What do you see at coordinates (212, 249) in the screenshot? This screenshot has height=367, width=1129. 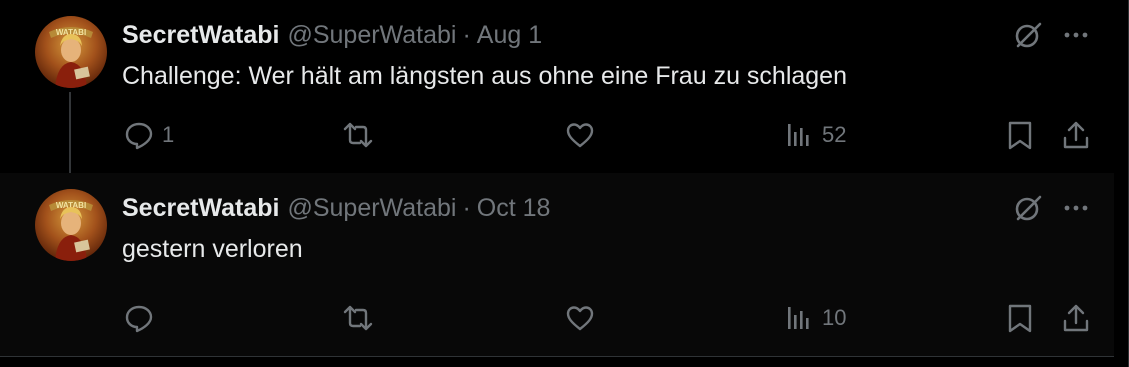 I see `tweet-text: gestern verloren` at bounding box center [212, 249].